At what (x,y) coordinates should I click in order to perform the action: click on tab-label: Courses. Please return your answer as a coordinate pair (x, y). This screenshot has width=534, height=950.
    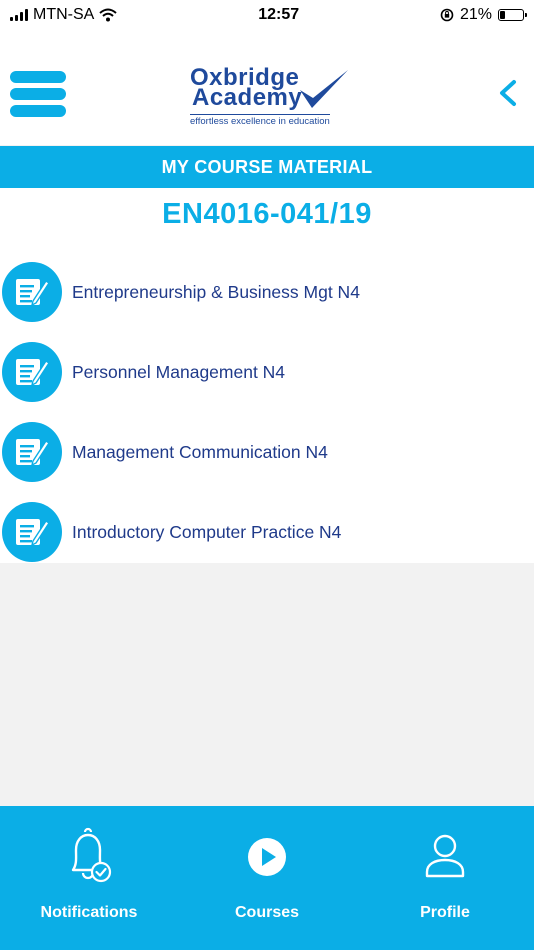
    Looking at the image, I should click on (267, 912).